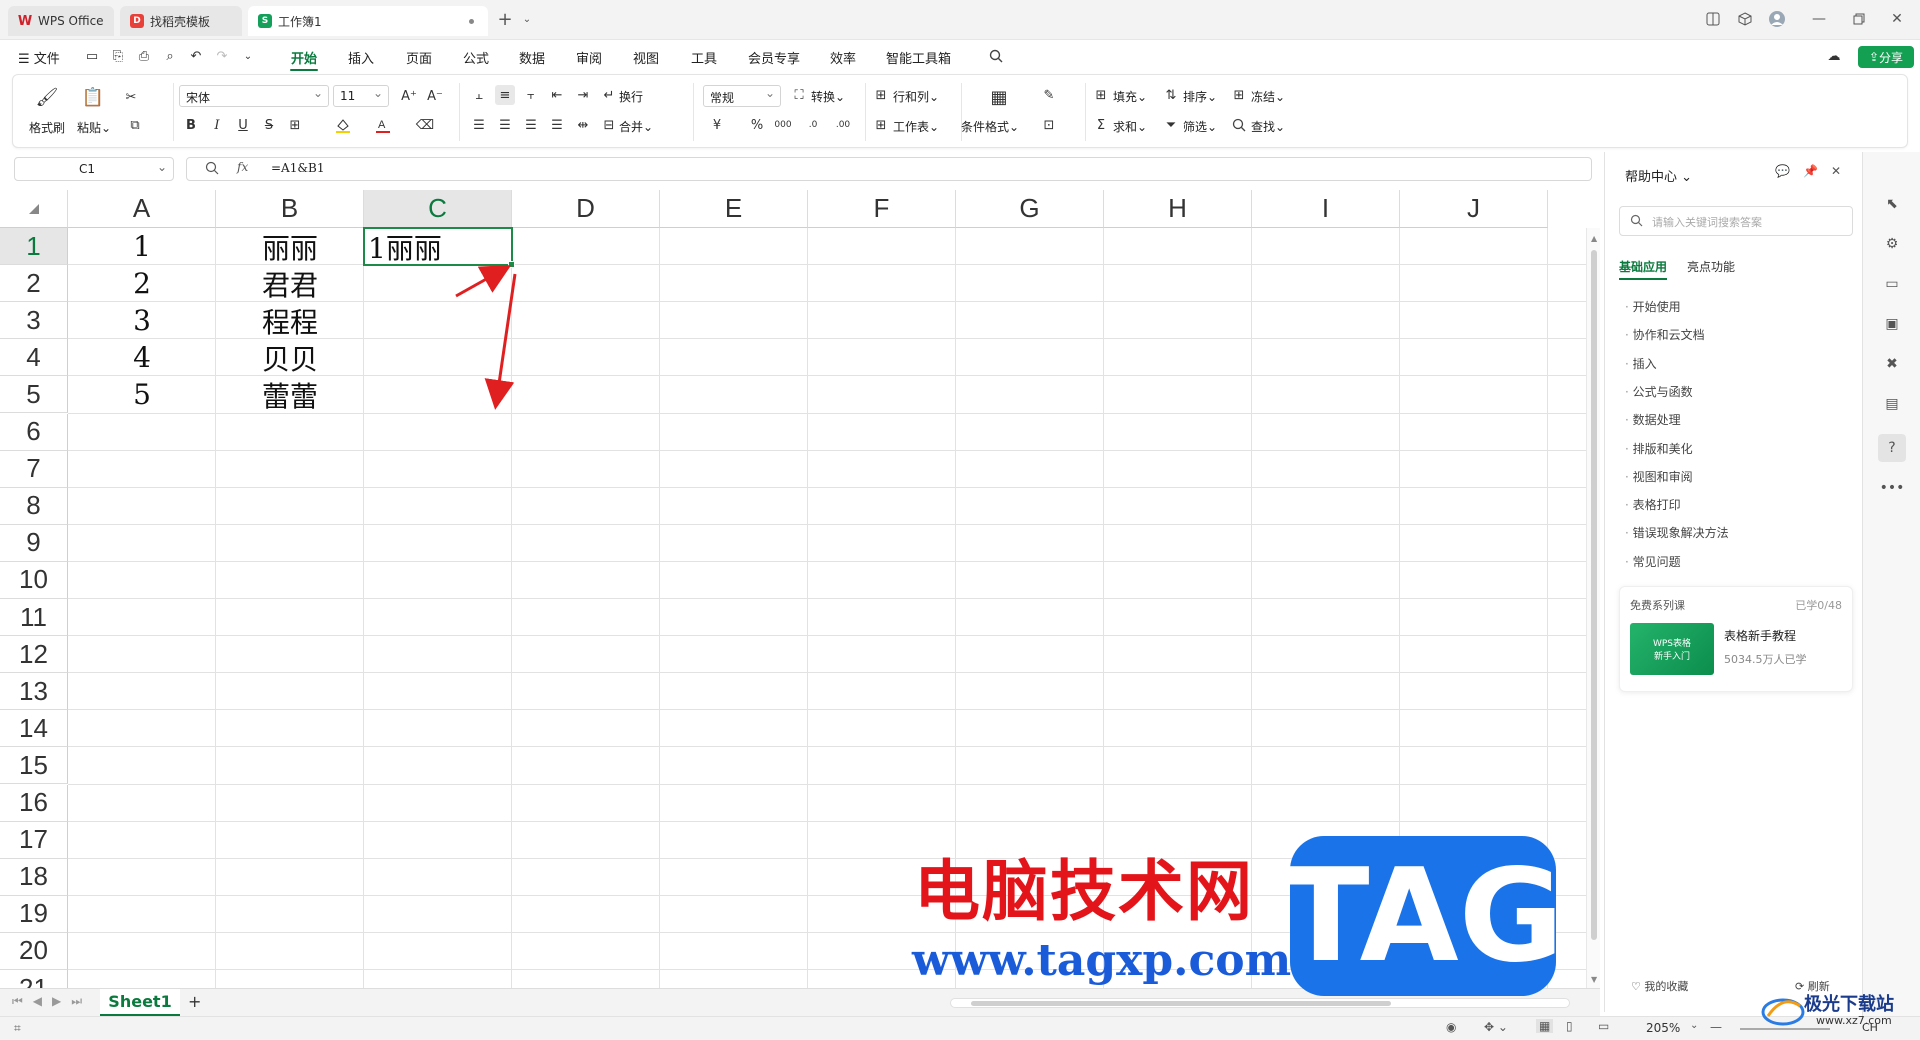 The width and height of the screenshot is (1920, 1040). Describe the element at coordinates (1892, 488) in the screenshot. I see `more-icon: •••` at that location.